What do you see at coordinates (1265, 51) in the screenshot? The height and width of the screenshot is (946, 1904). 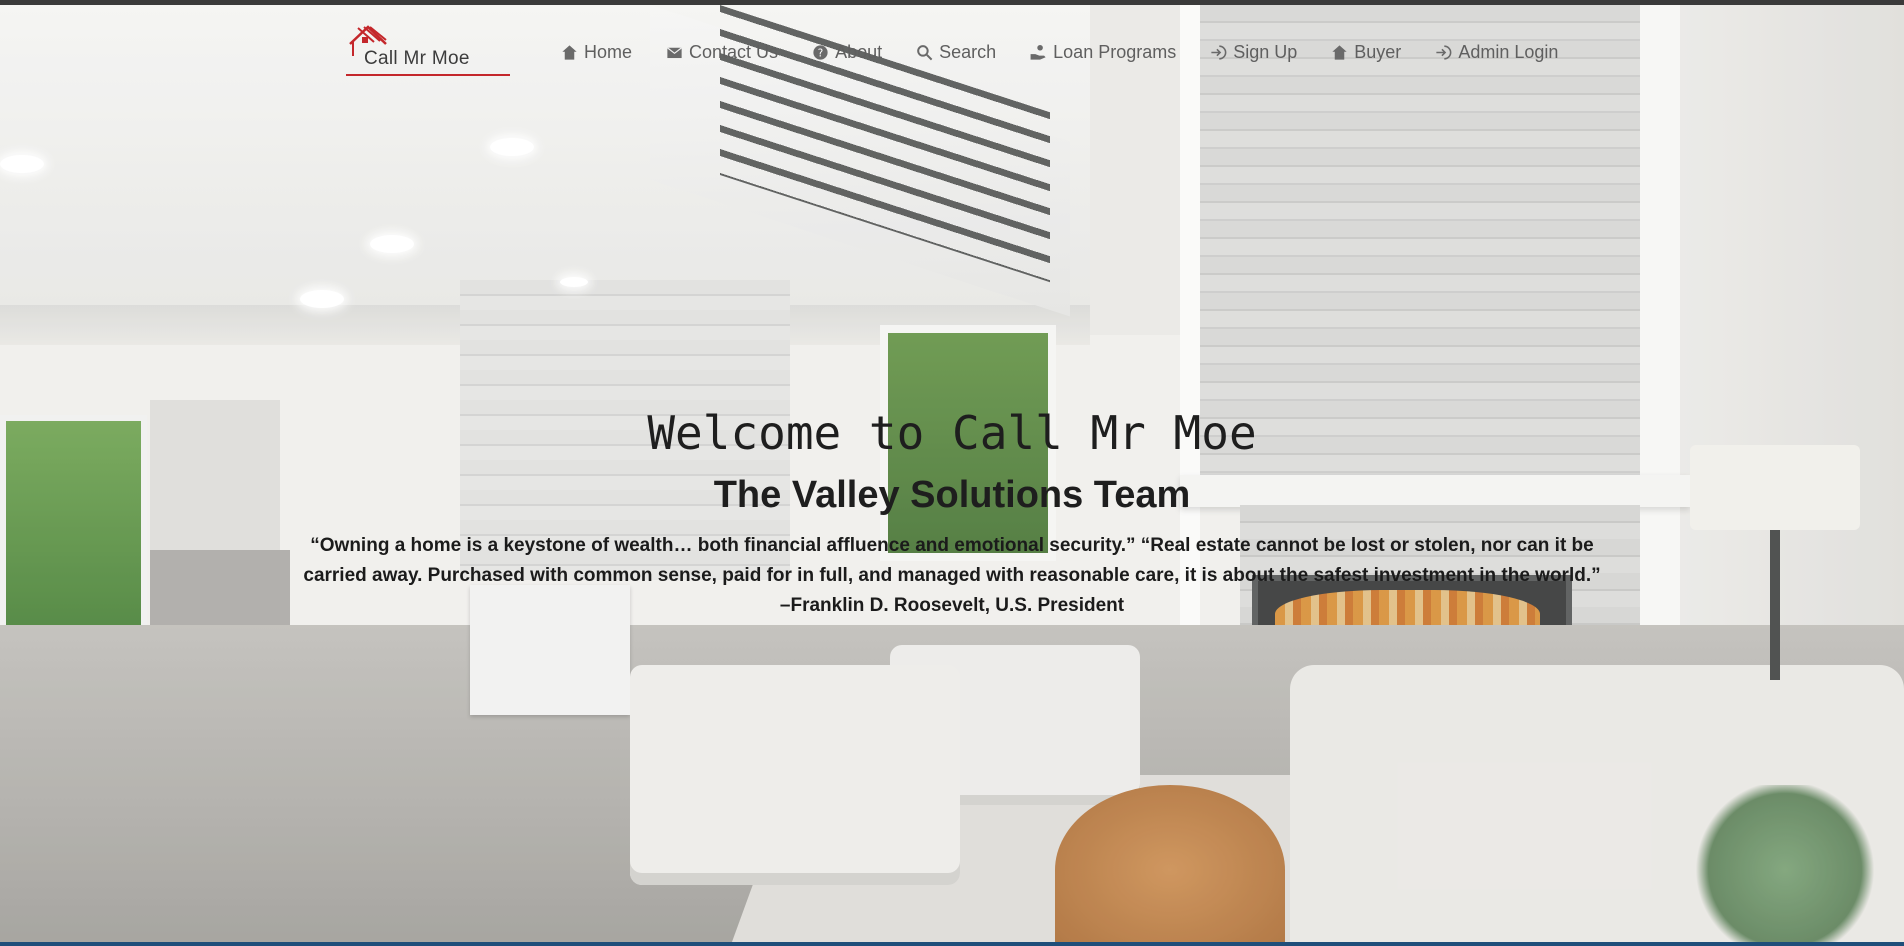 I see `nav-label-sign-up: Sign Up` at bounding box center [1265, 51].